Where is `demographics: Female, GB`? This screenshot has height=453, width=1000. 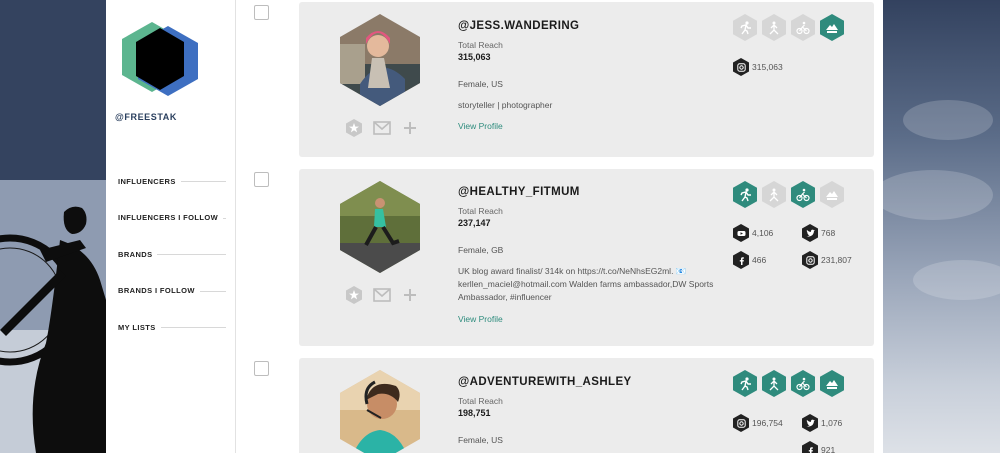
demographics: Female, GB is located at coordinates (481, 250).